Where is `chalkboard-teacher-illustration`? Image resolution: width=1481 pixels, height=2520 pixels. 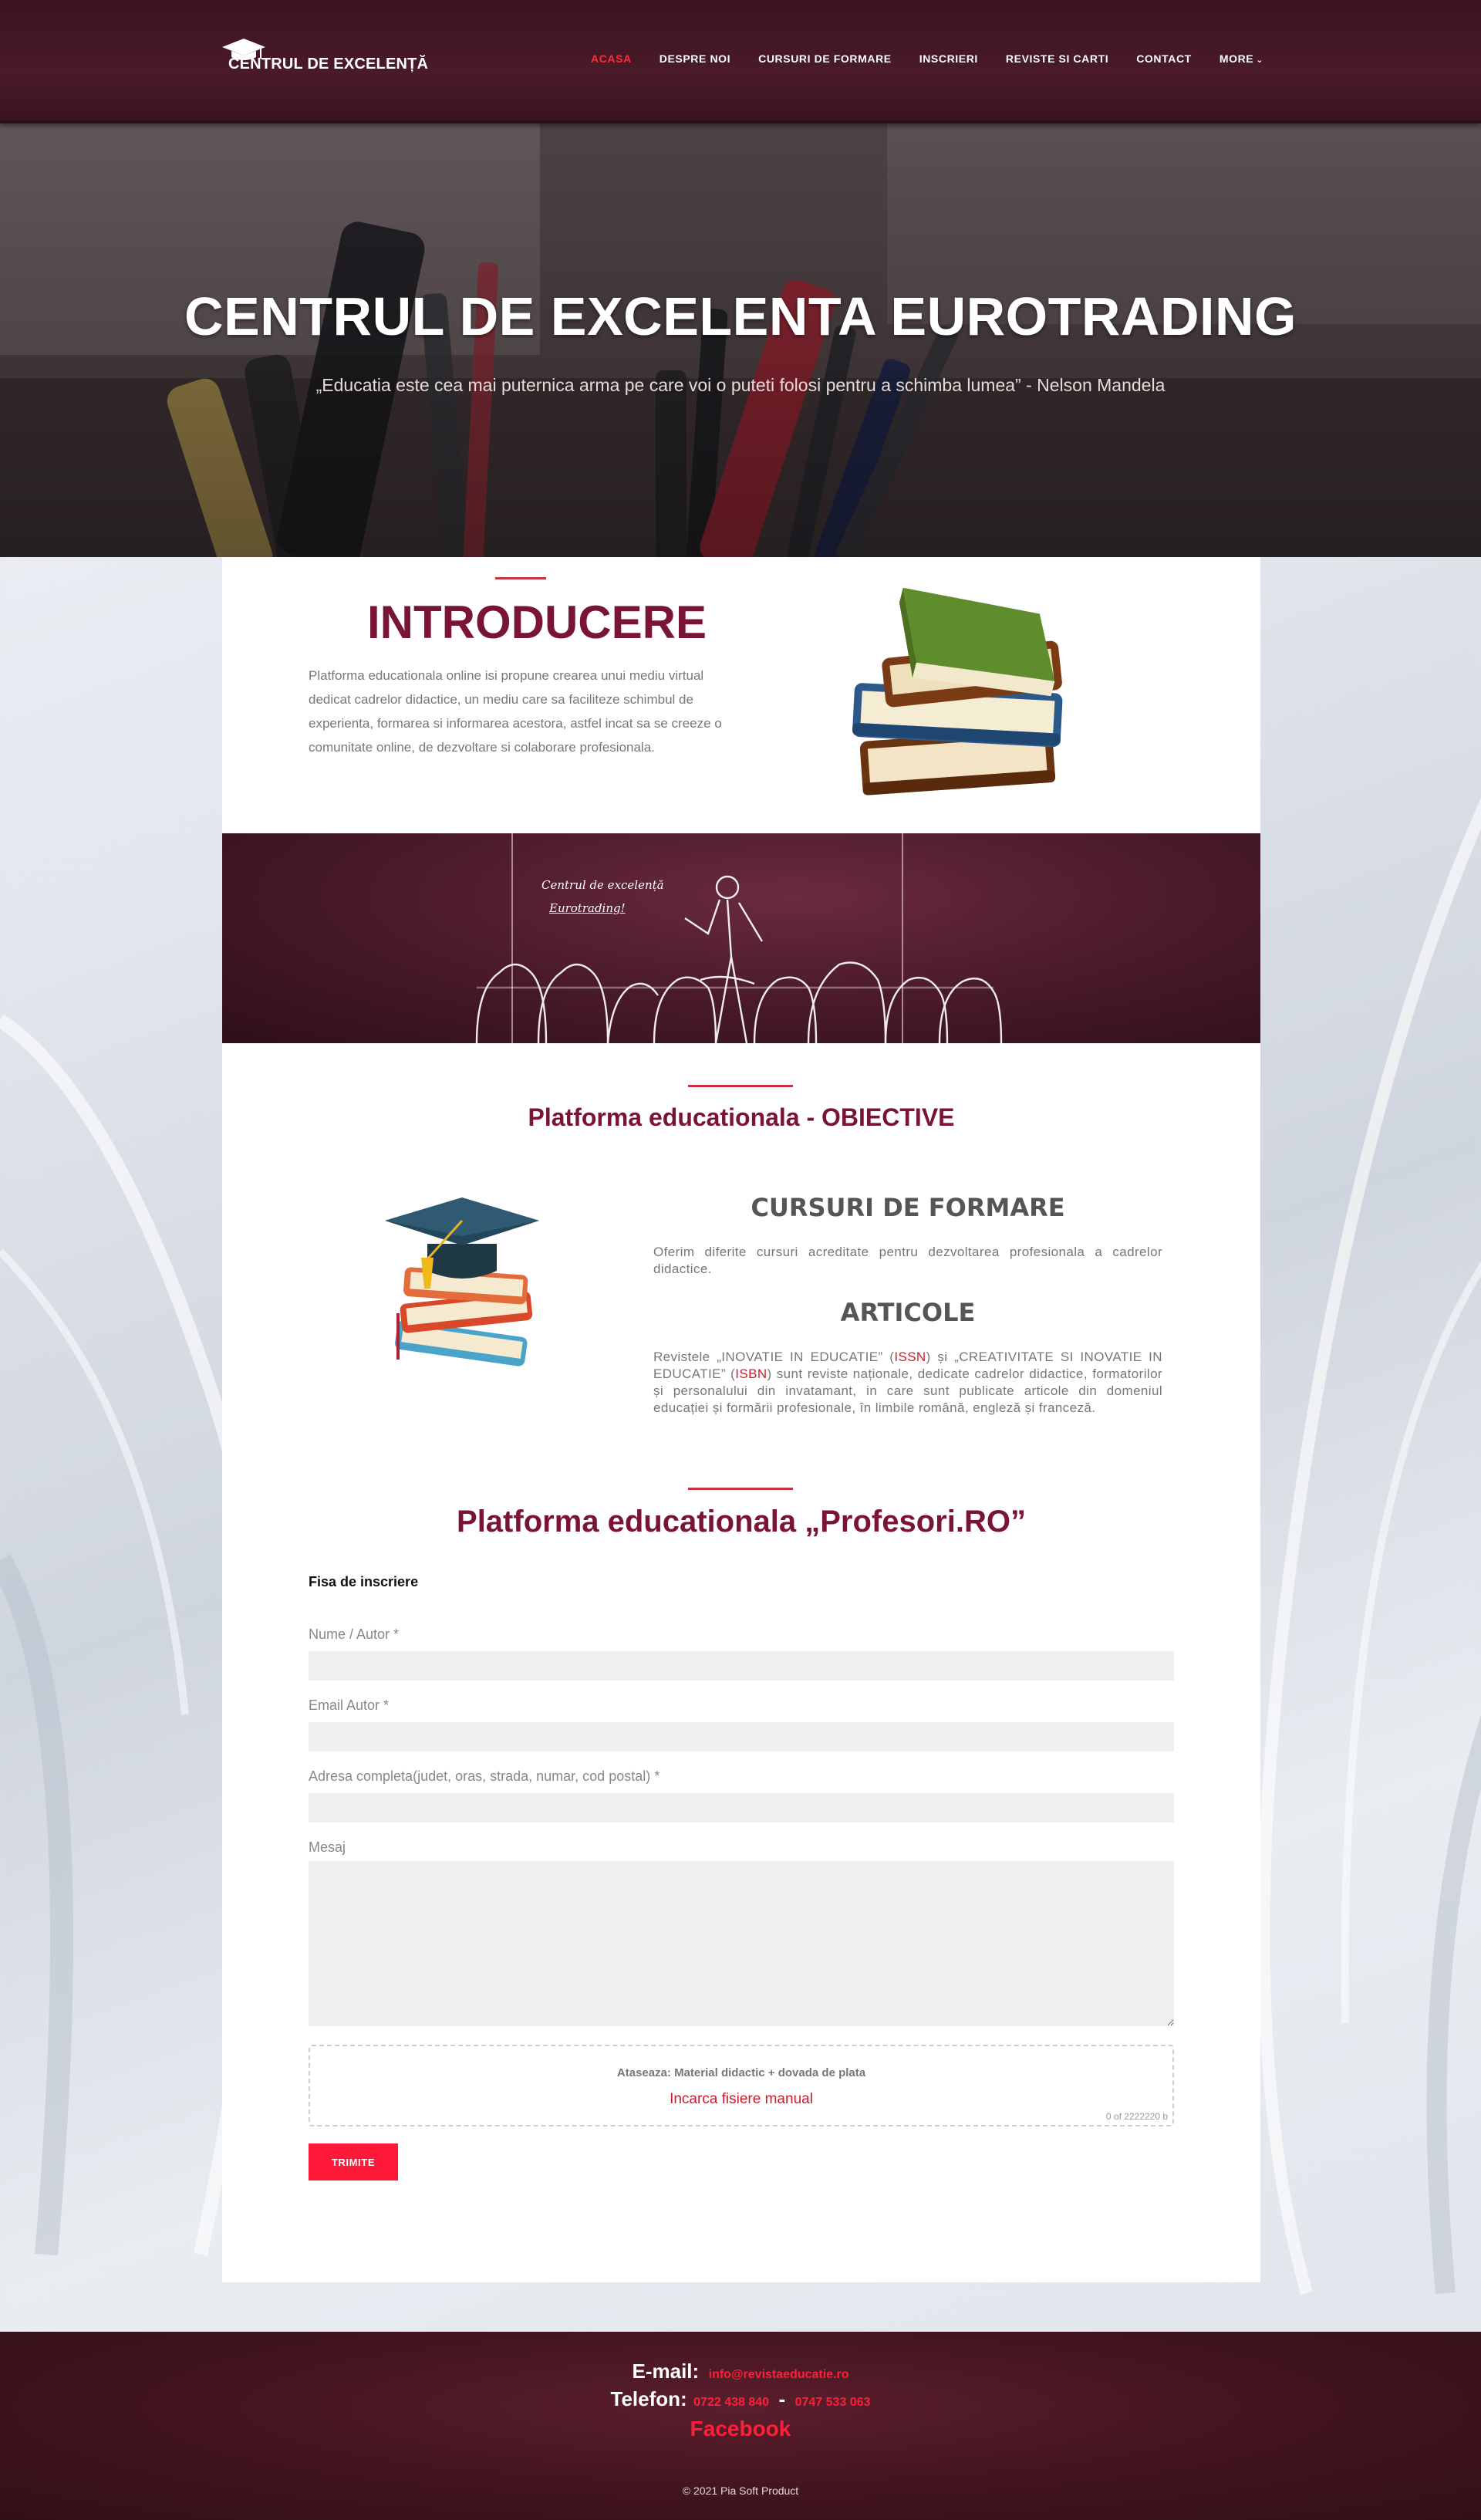
chalkboard-teacher-illustration is located at coordinates (739, 938).